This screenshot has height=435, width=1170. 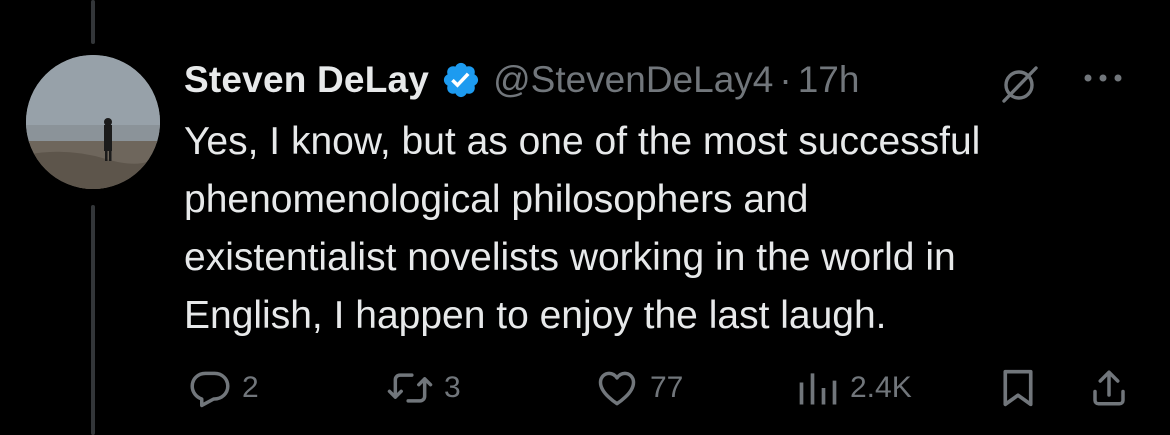 What do you see at coordinates (210, 388) in the screenshot?
I see `reply-icon` at bounding box center [210, 388].